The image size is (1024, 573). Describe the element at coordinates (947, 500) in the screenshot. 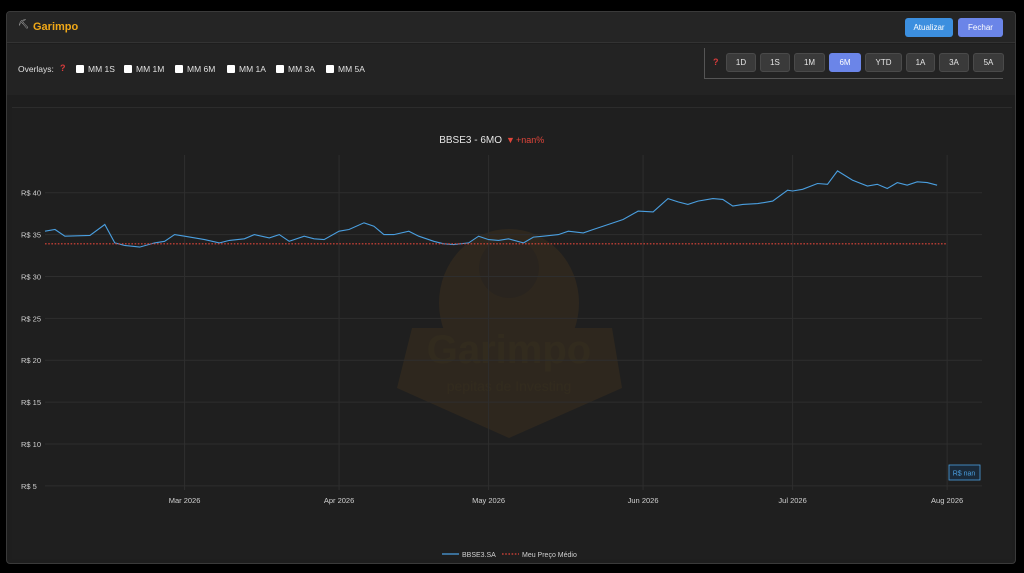

I see `x-tick-label: Aug 2026` at that location.